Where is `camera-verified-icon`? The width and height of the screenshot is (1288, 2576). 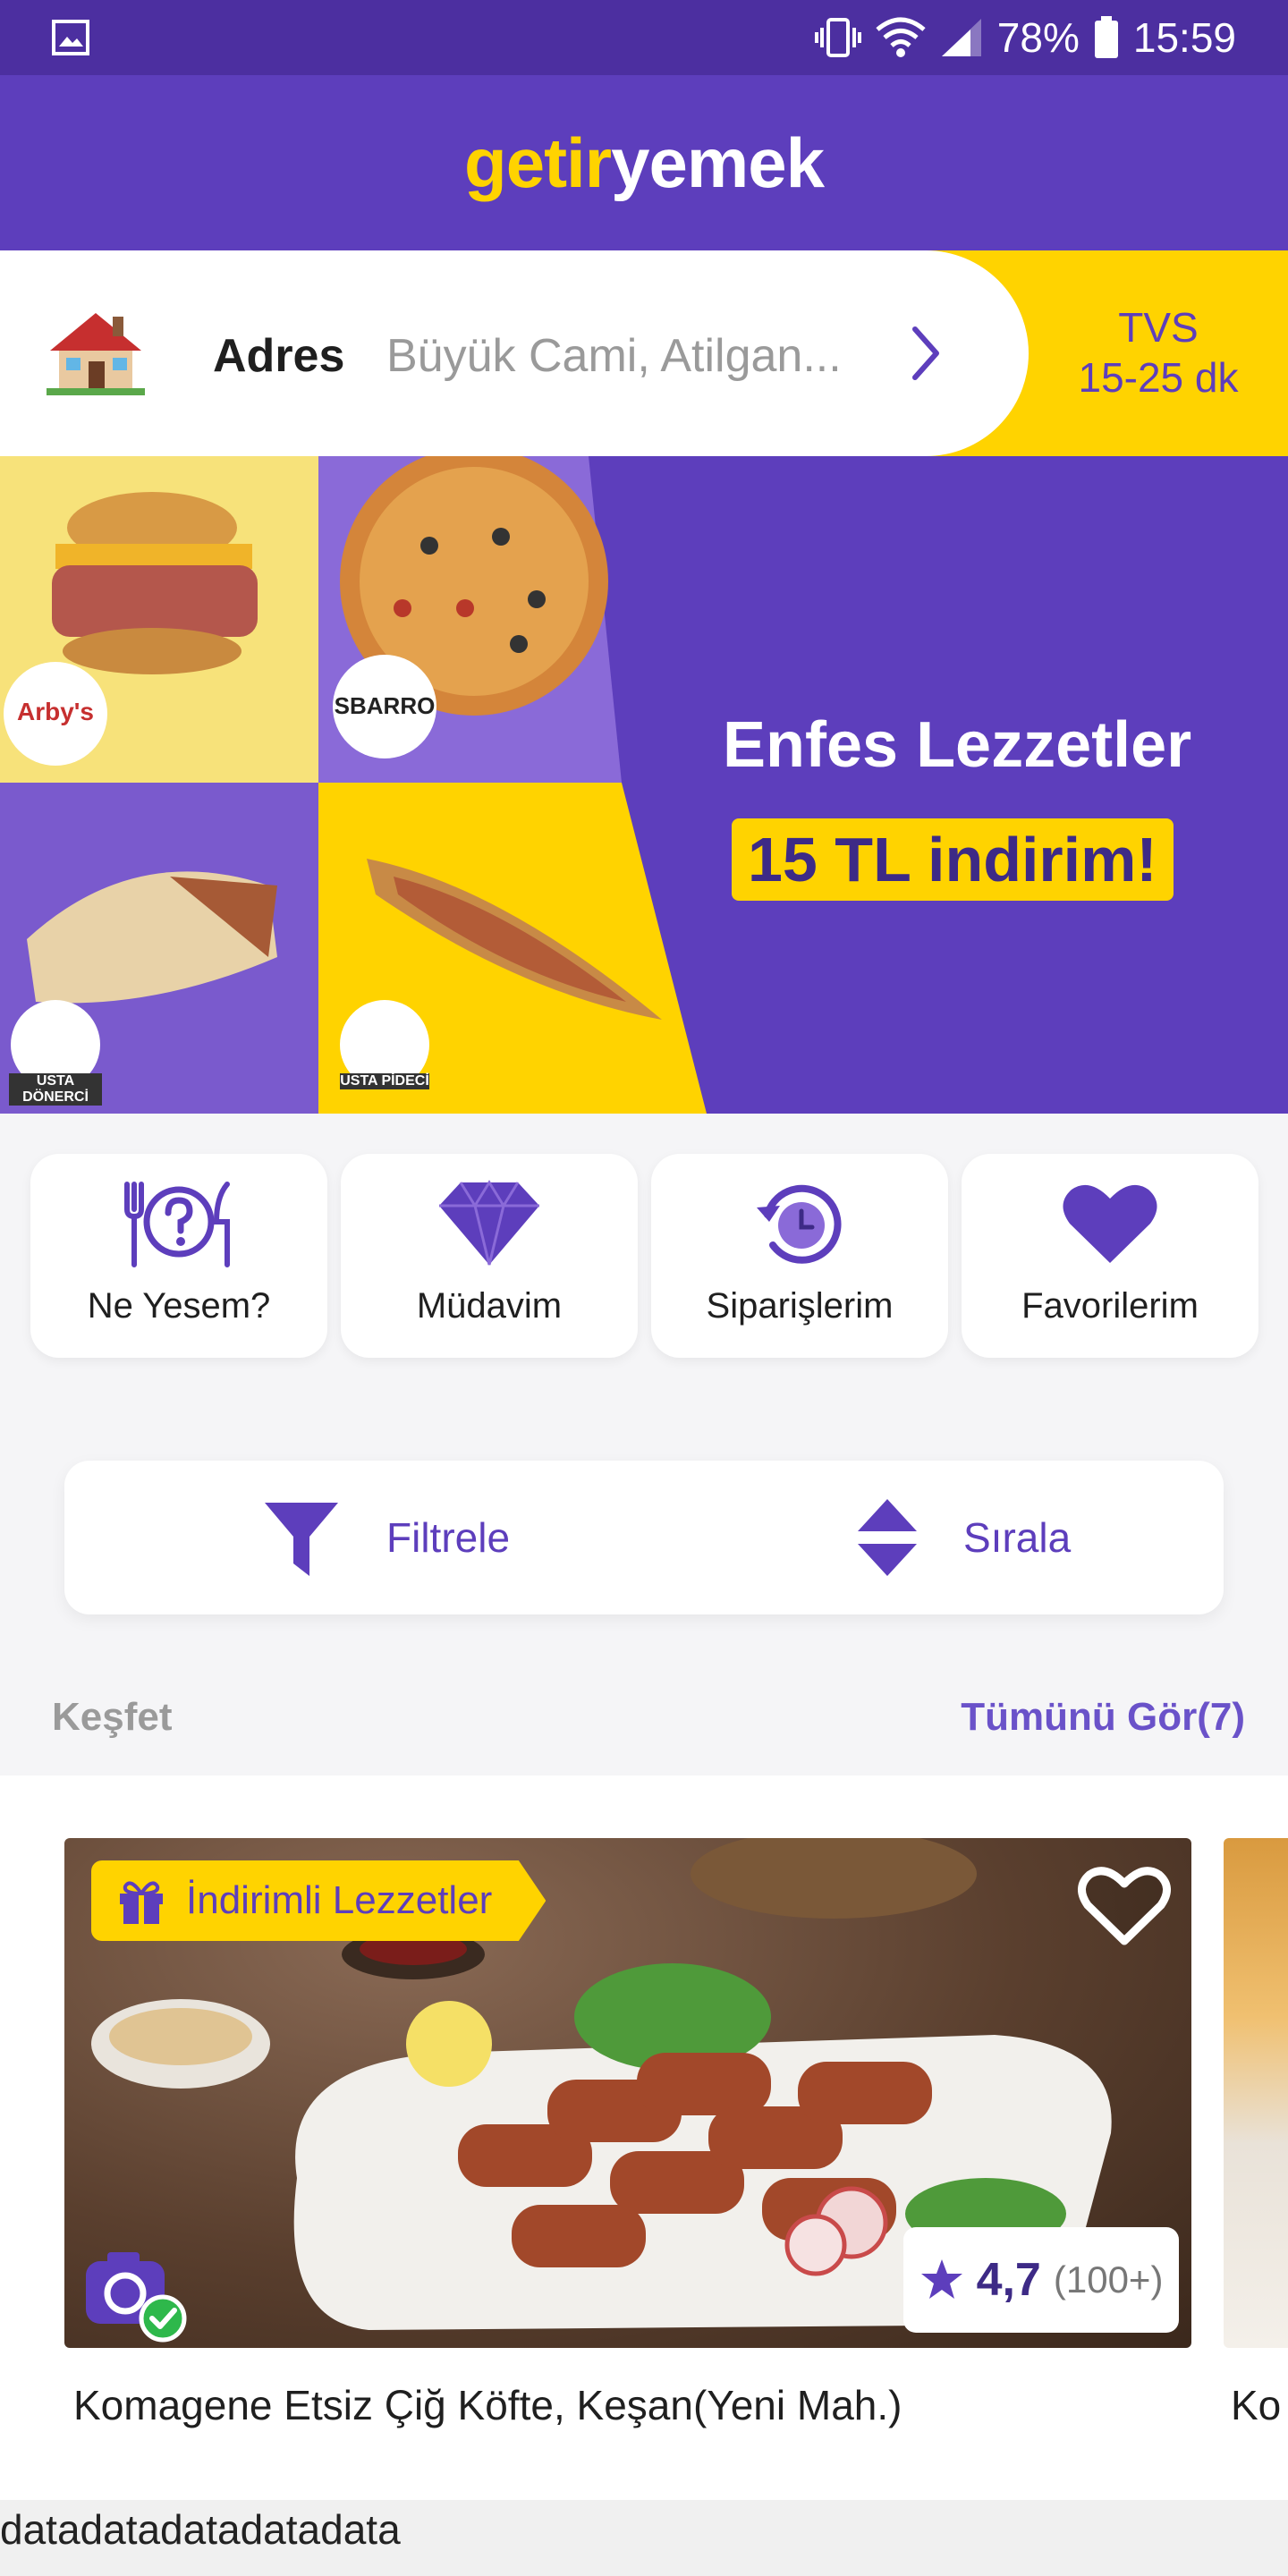 camera-verified-icon is located at coordinates (136, 2297).